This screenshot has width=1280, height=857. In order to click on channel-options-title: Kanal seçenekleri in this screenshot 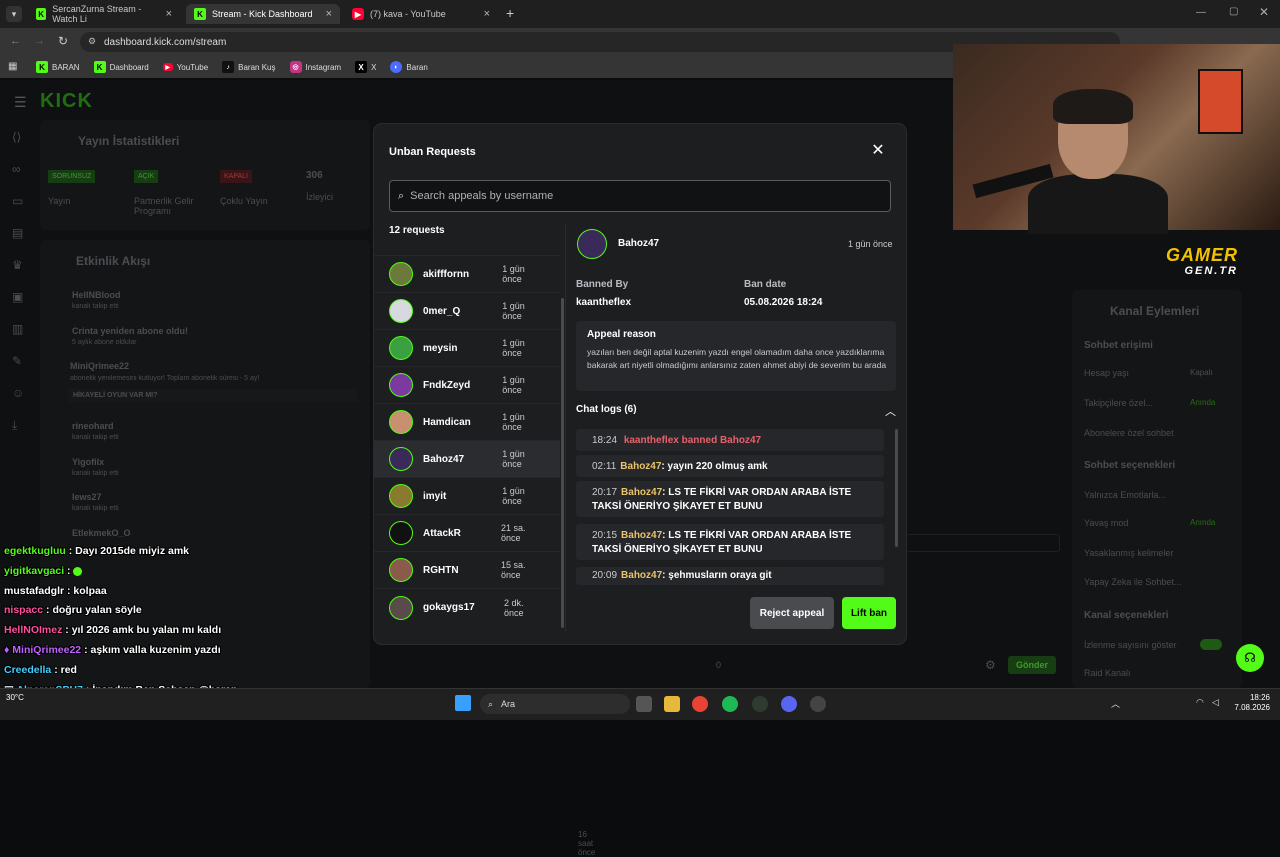, I will do `click(1126, 615)`.